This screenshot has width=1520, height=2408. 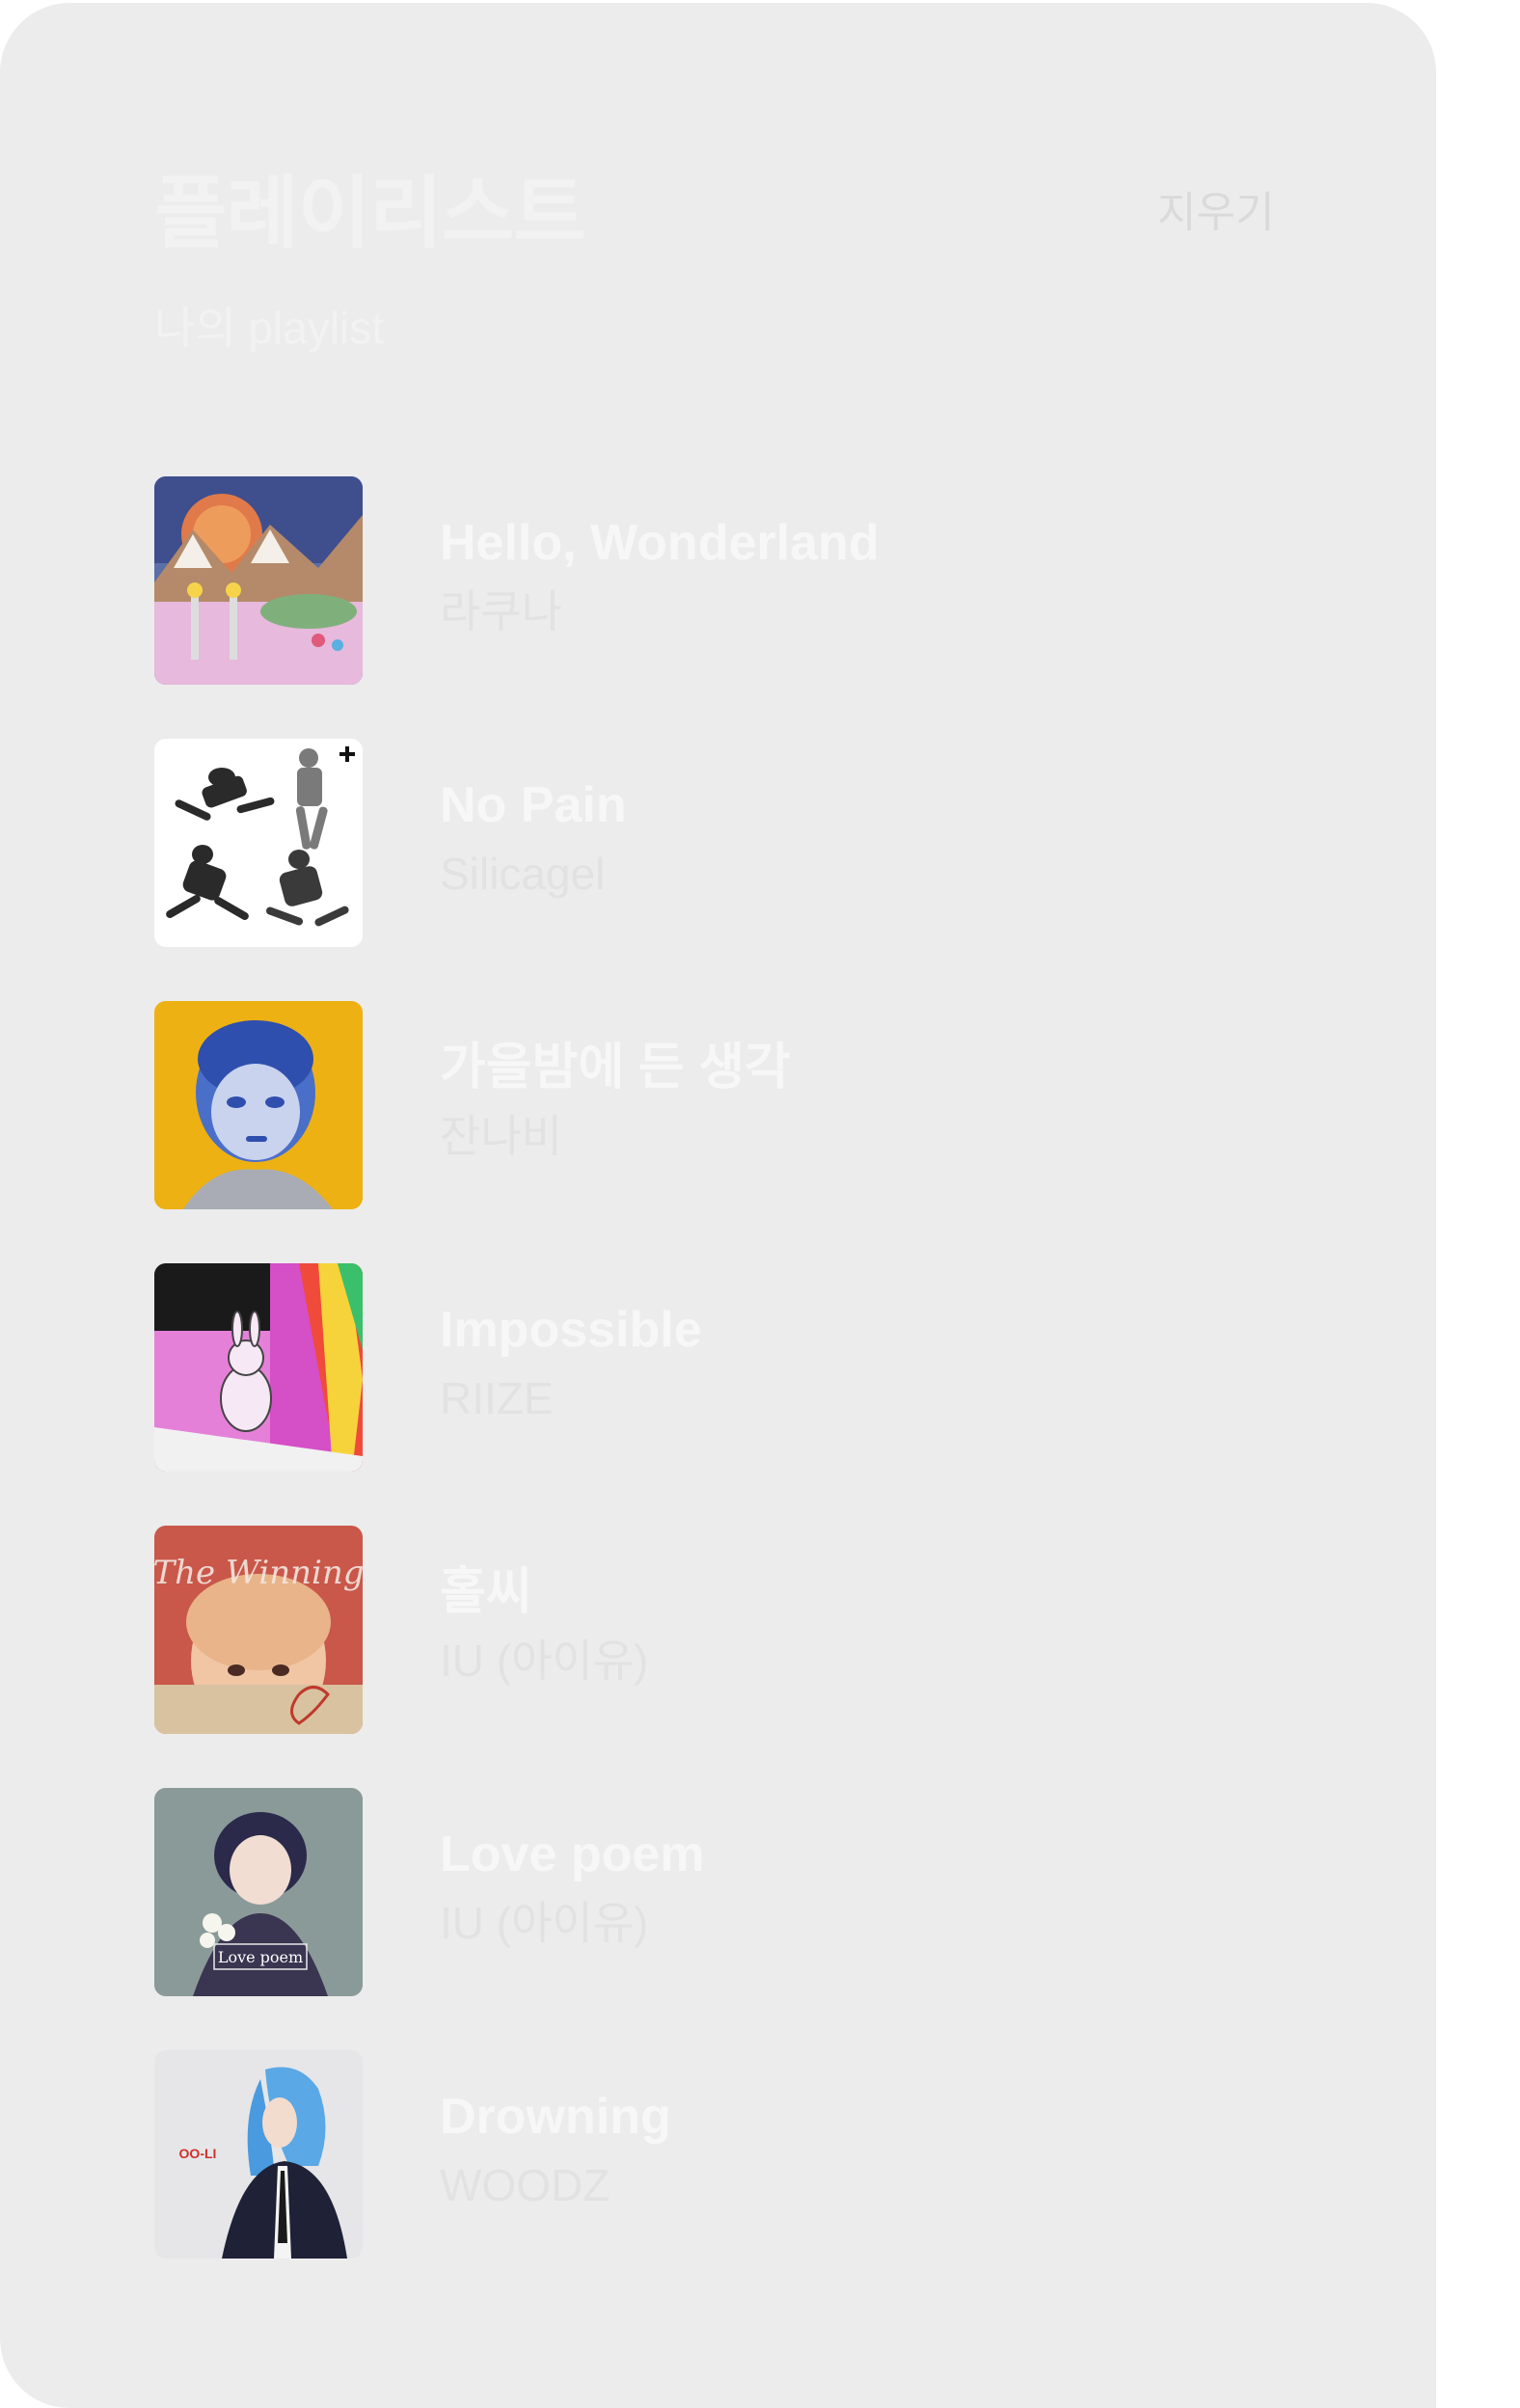 I want to click on track-item: Impossible RIIZE, so click(x=733, y=1368).